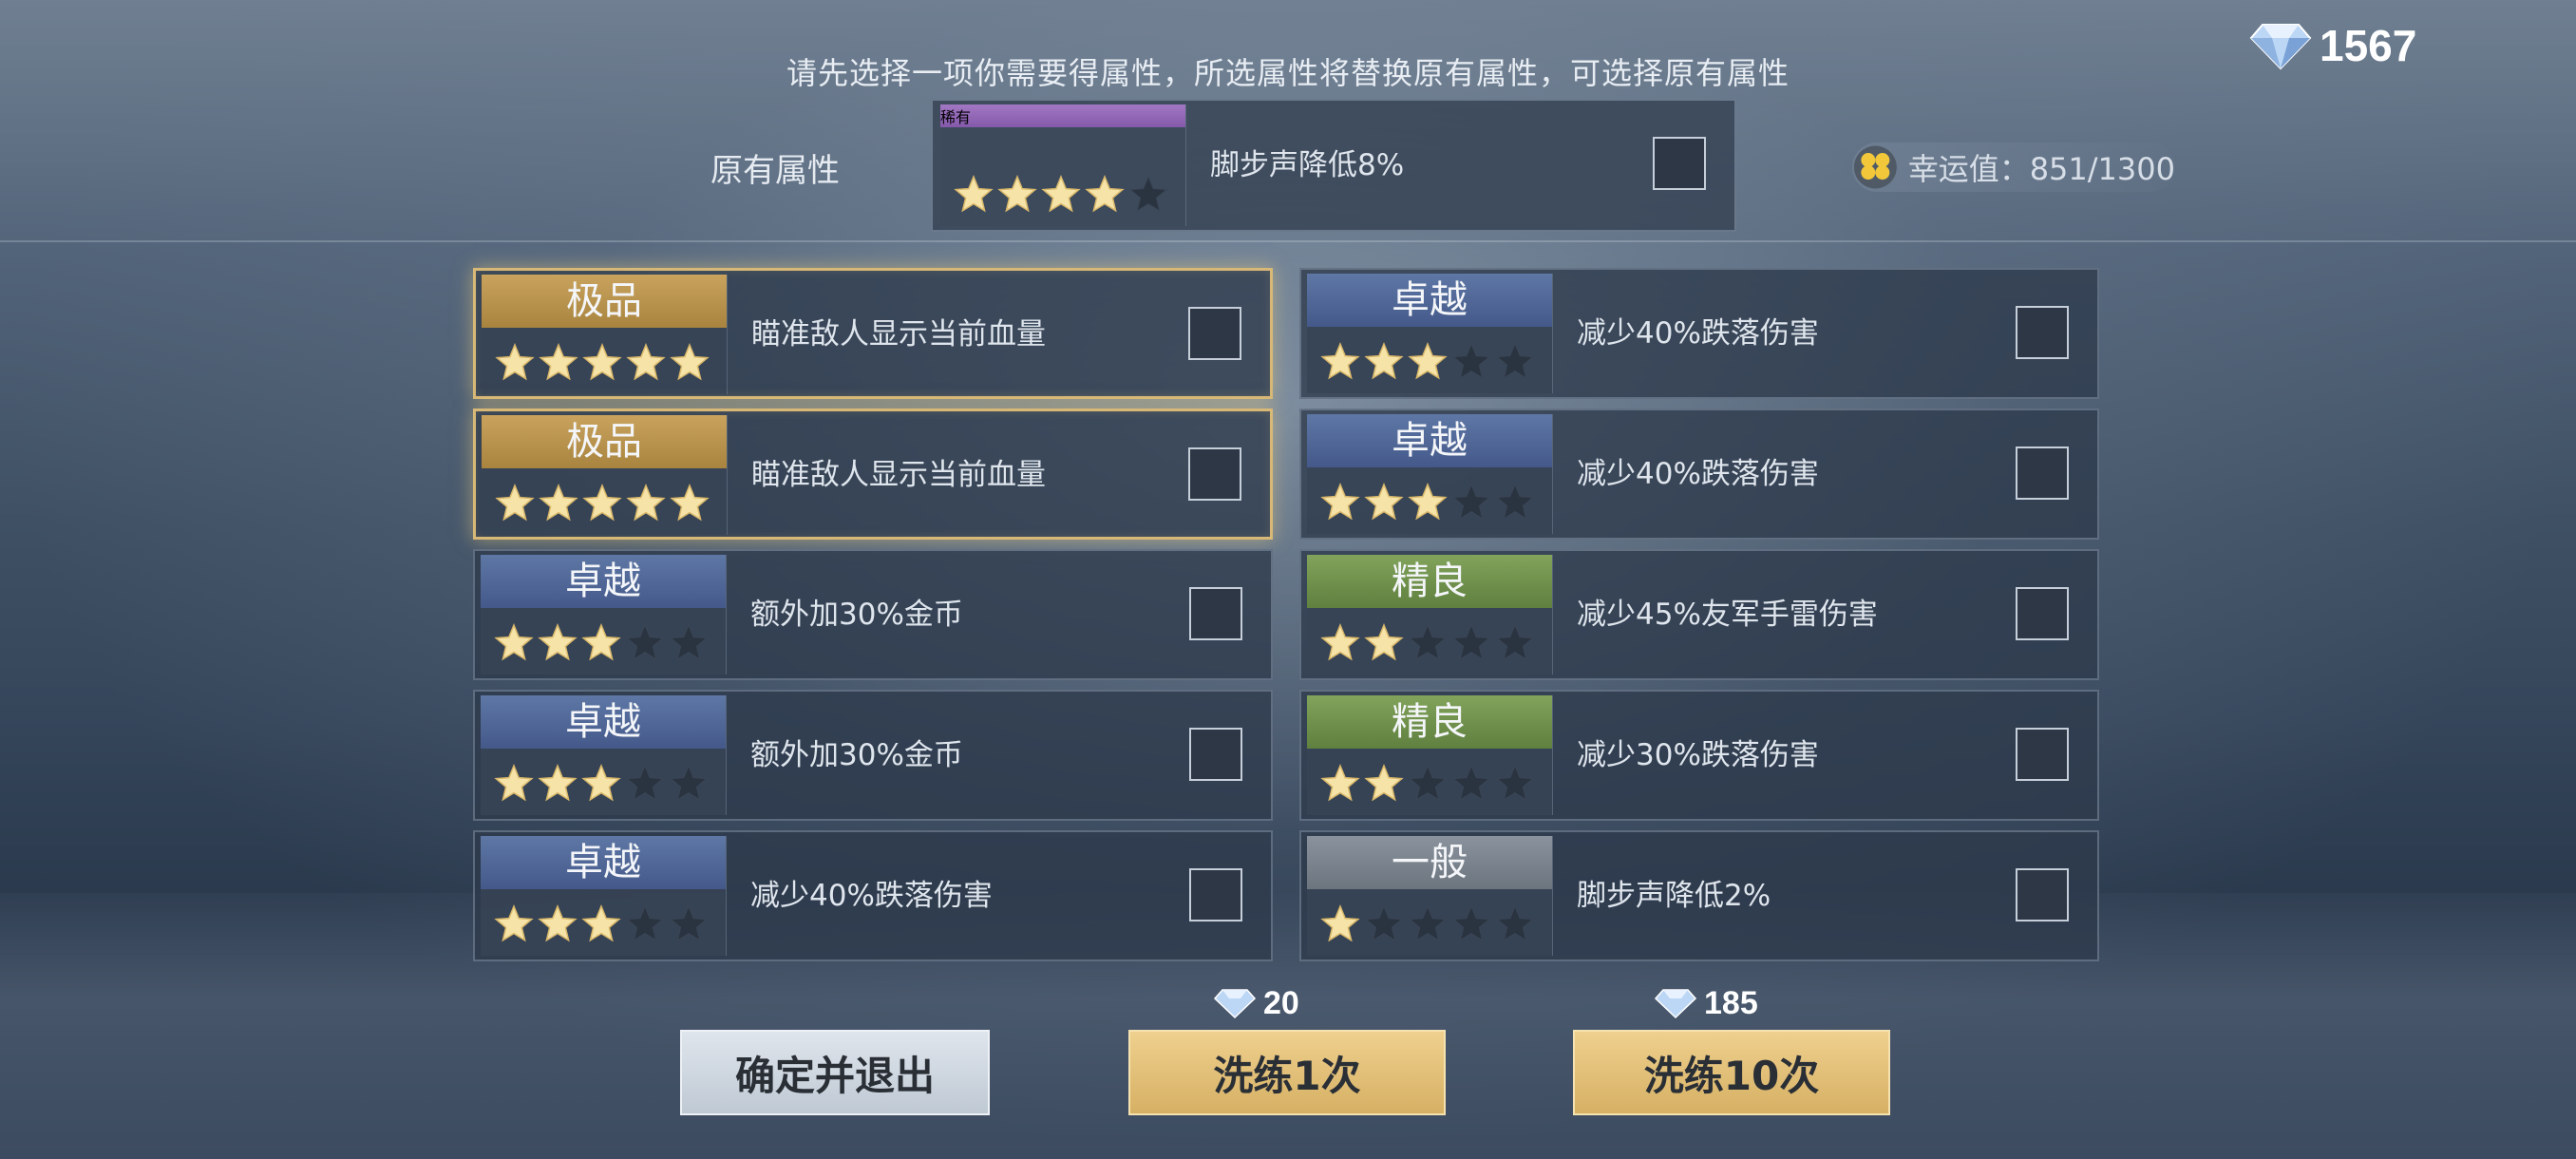 The height and width of the screenshot is (1159, 2576). I want to click on original-attribute-card: 稀有 脚步声降低8%, so click(1333, 165).